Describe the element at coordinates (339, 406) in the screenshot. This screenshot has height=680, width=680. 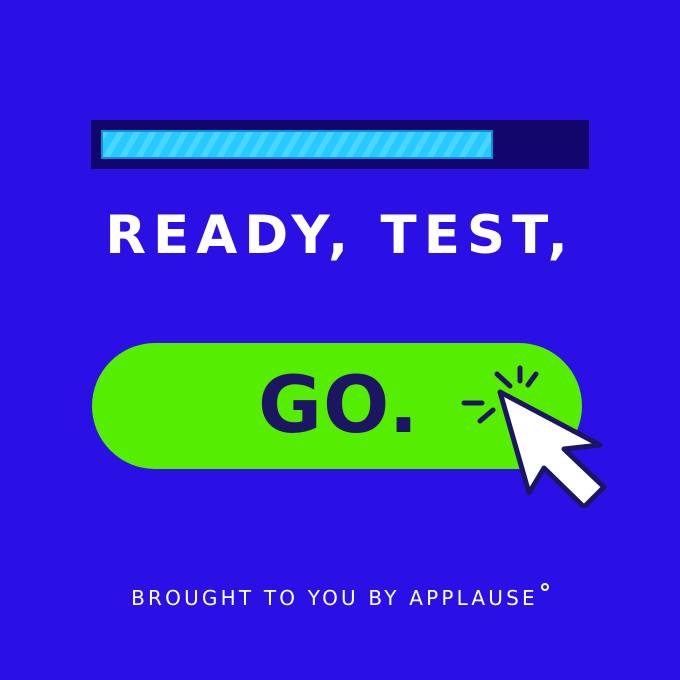
I see `go-button-label: GO.` at that location.